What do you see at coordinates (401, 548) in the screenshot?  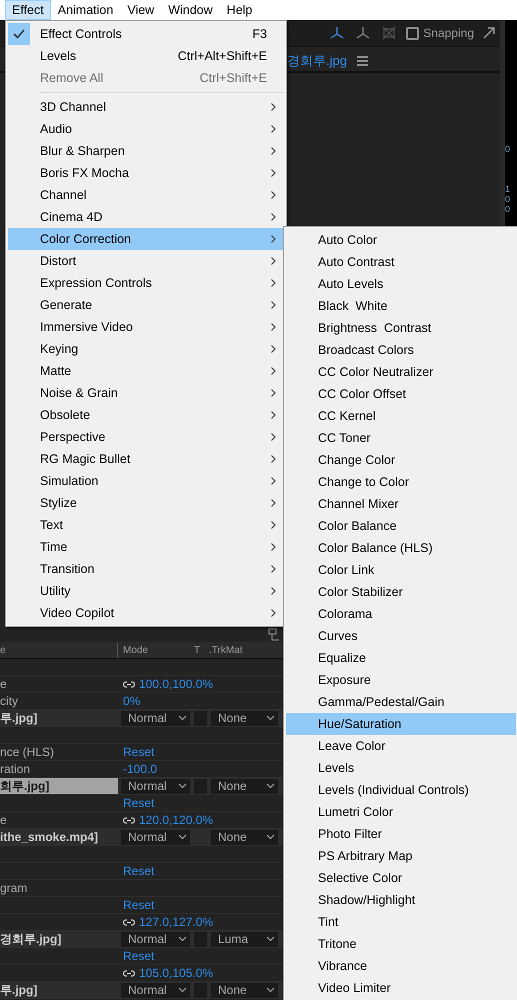 I see `menu-item: Color Balance (HLS)` at bounding box center [401, 548].